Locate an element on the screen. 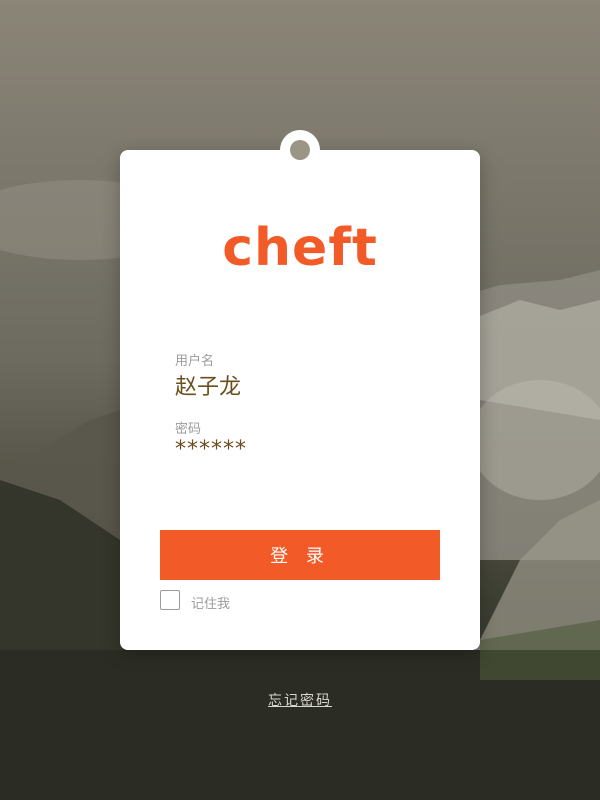 This screenshot has width=600, height=800. remember-me-label: 记住我 is located at coordinates (211, 604).